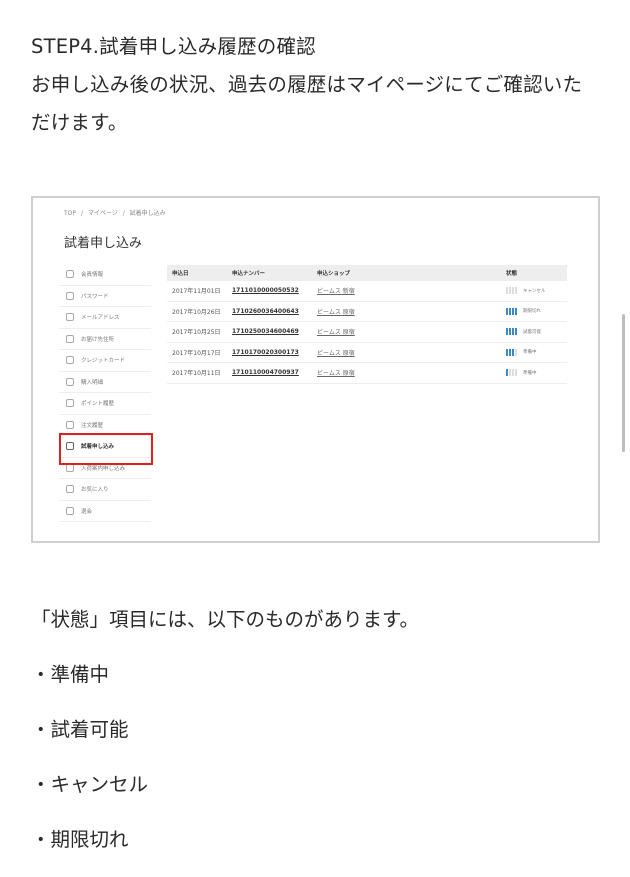  Describe the element at coordinates (623, 383) in the screenshot. I see `page-scrollbar` at that location.